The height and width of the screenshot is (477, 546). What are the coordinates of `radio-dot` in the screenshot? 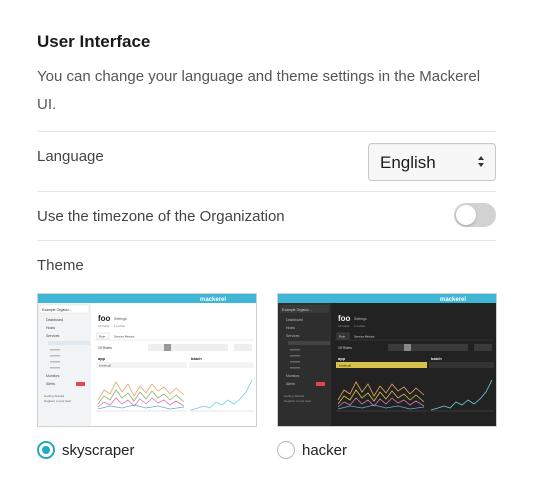 It's located at (46, 450).